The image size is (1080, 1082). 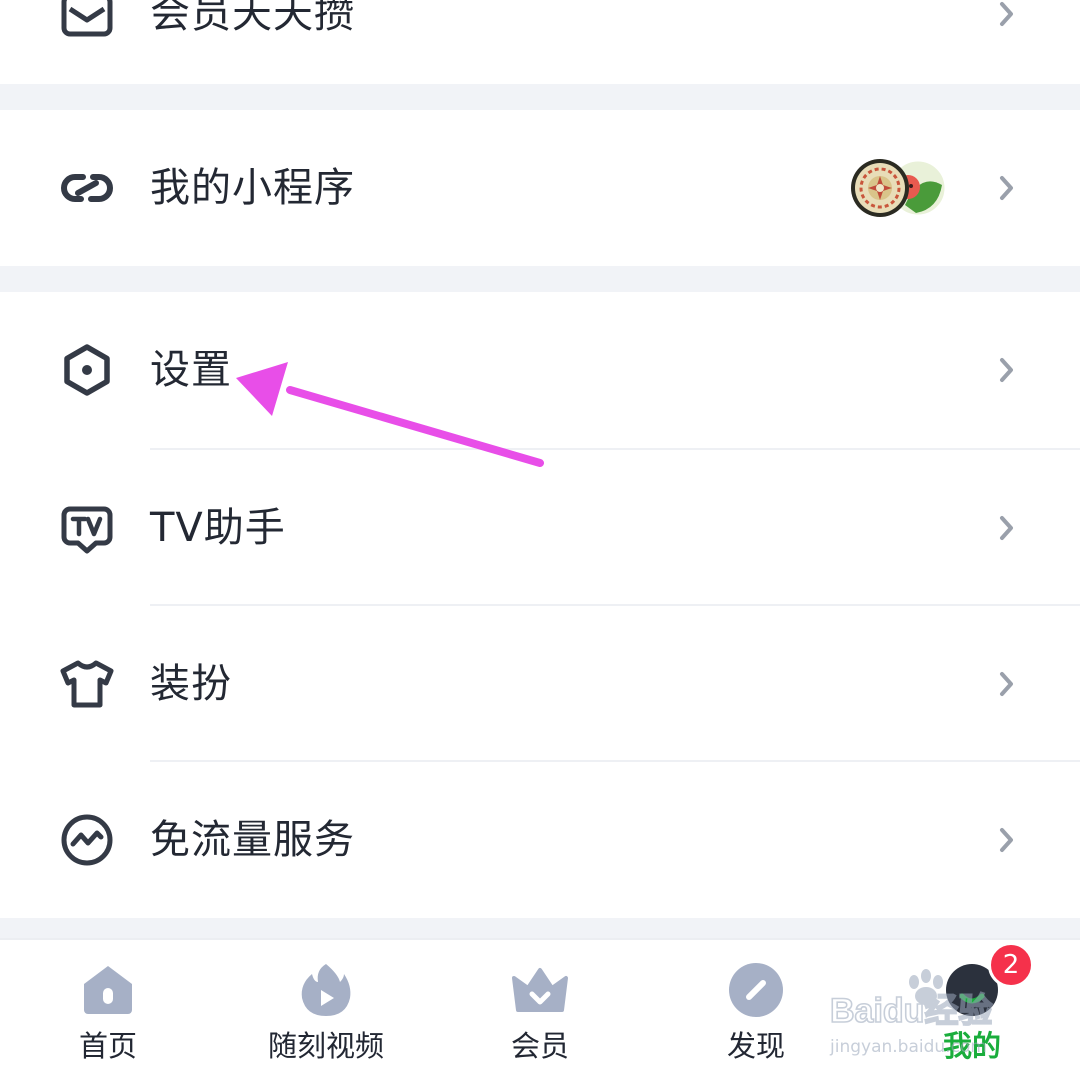 What do you see at coordinates (540, 370) in the screenshot?
I see `menu-item-settings: 设置` at bounding box center [540, 370].